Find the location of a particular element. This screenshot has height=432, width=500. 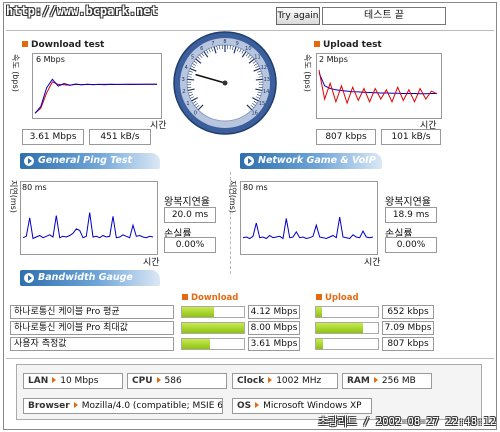

game-axis-unit: 지연(ms) is located at coordinates (232, 196).